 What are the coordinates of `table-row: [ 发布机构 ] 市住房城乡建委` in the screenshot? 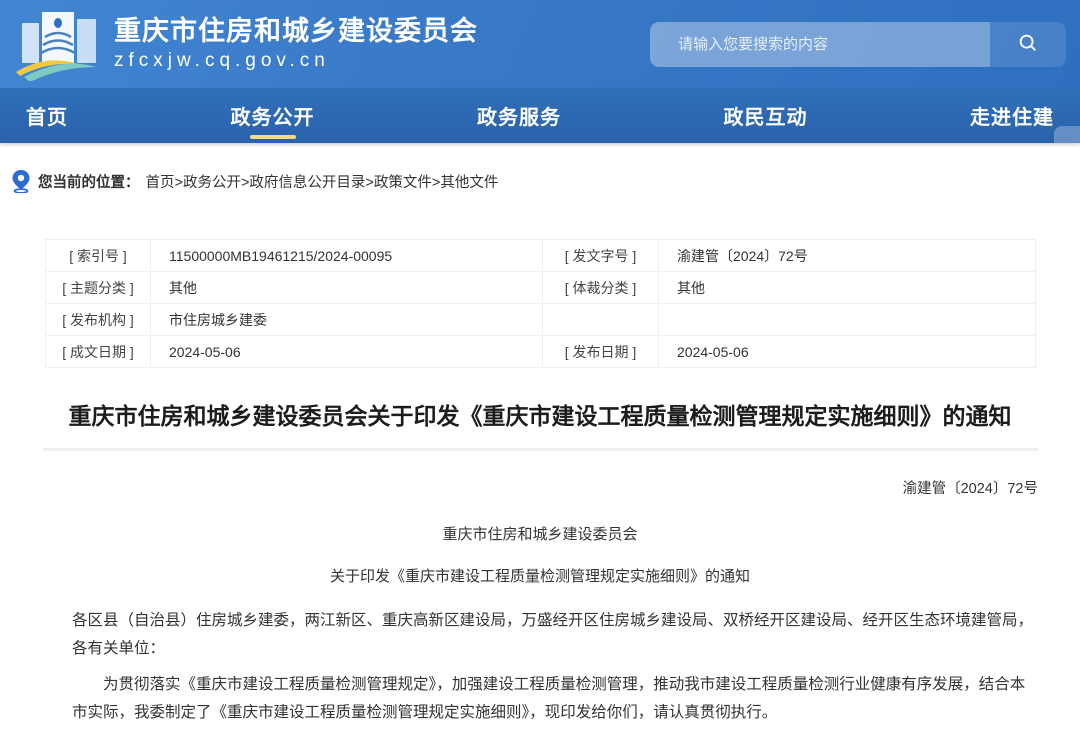 It's located at (540, 319).